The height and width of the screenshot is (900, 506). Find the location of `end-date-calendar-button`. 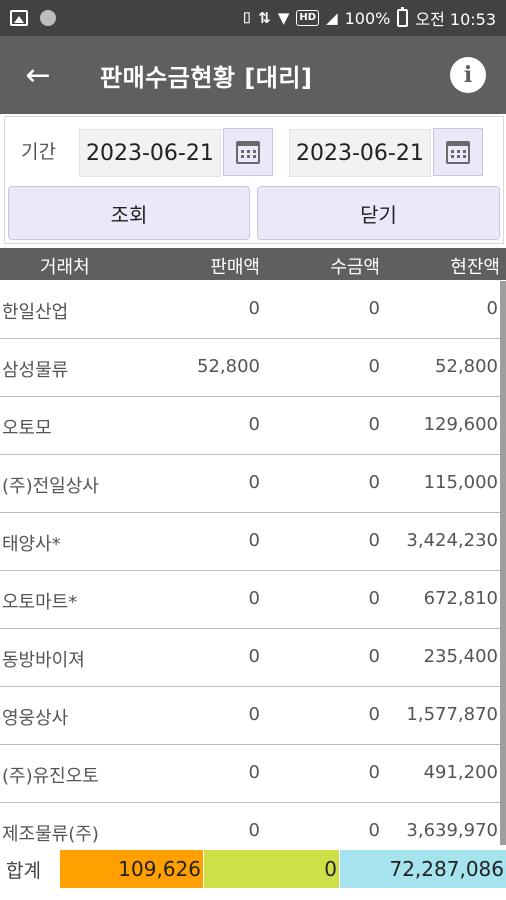

end-date-calendar-button is located at coordinates (458, 152).